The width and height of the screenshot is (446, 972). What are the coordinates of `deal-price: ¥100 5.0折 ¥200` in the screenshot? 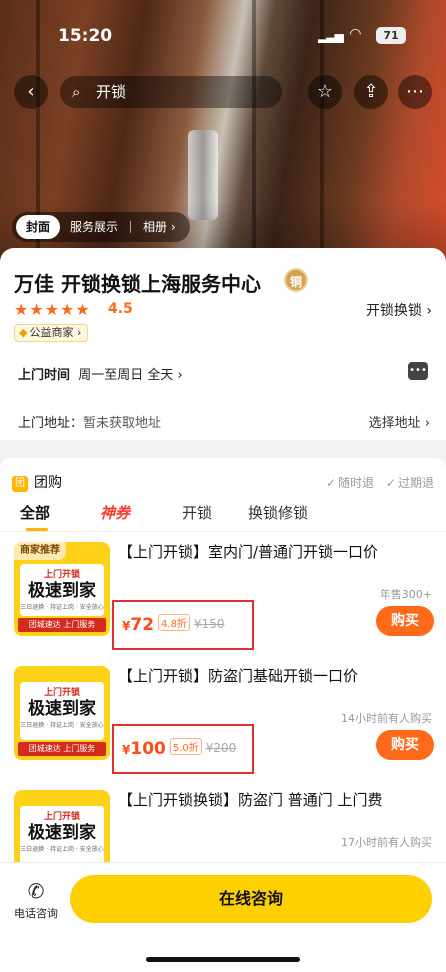 It's located at (179, 748).